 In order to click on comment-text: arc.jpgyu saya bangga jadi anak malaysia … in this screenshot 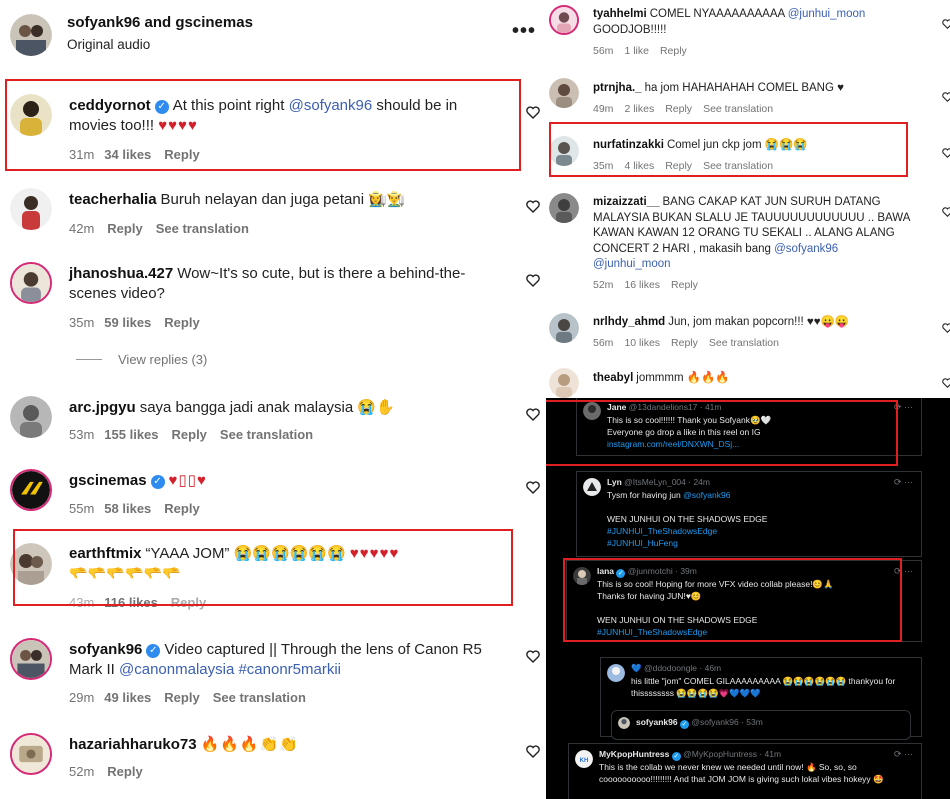, I will do `click(284, 408)`.